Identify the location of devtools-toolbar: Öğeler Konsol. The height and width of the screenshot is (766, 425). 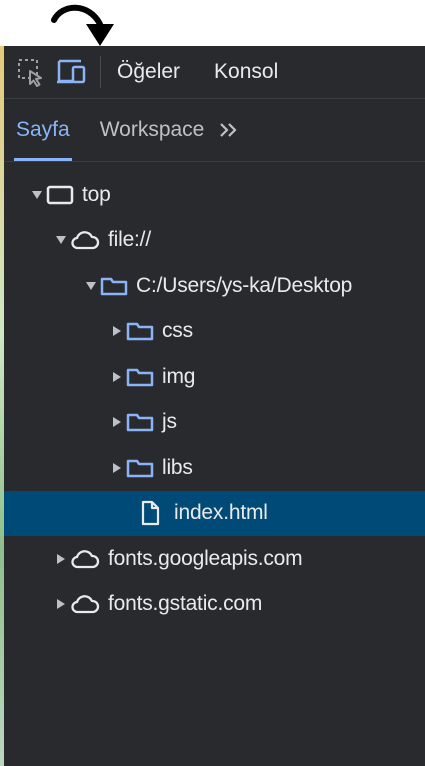
(214, 72).